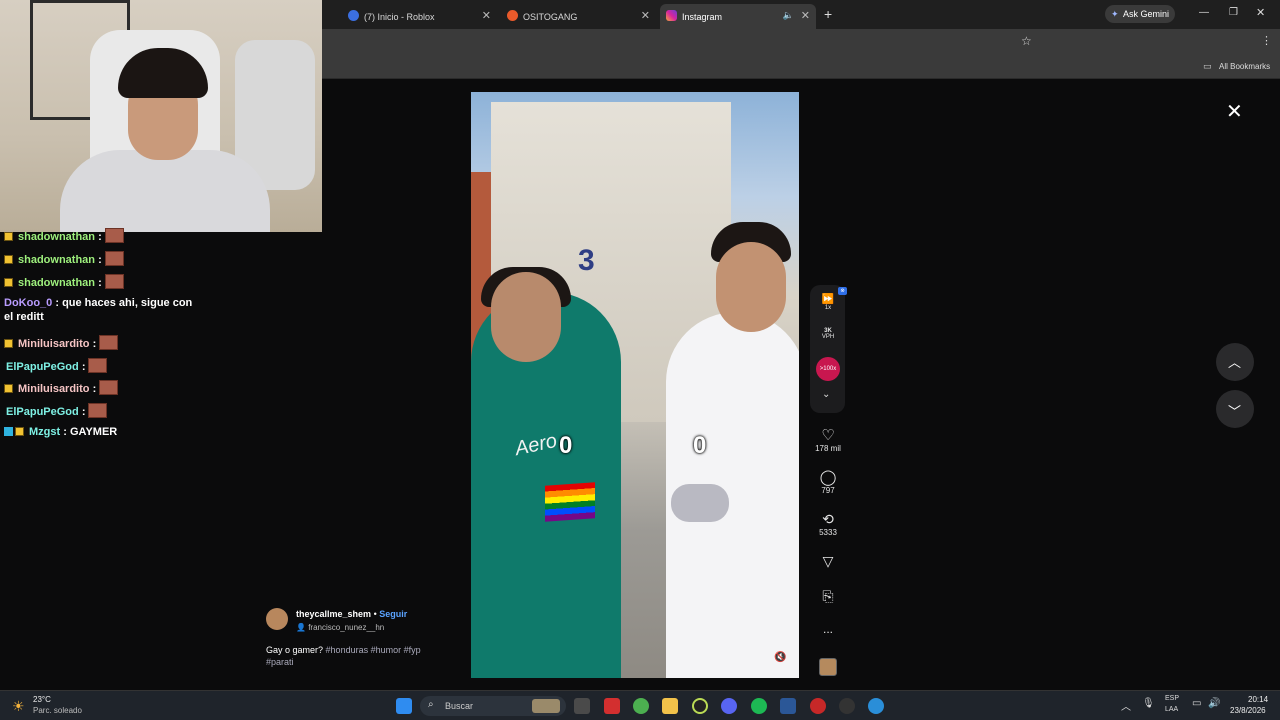 The height and width of the screenshot is (720, 1280). Describe the element at coordinates (828, 435) in the screenshot. I see `heart-icon: ♡` at that location.